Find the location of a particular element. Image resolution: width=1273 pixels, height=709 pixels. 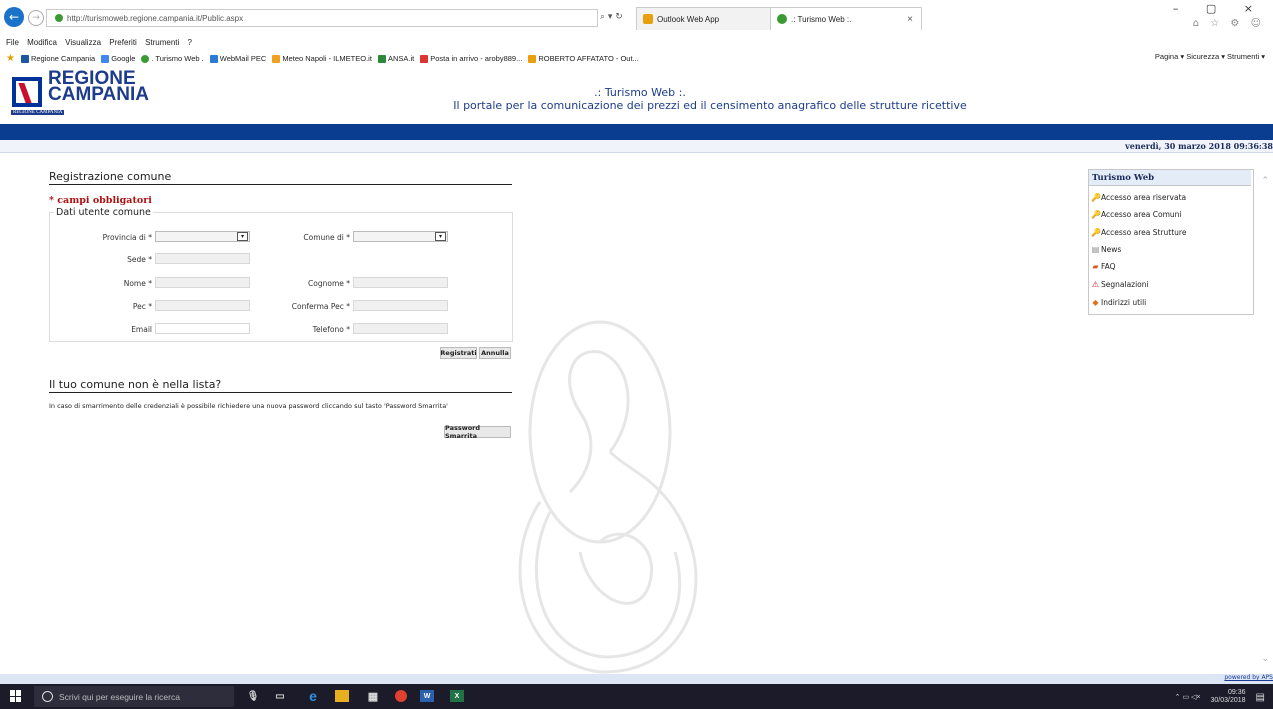

sidebar-item-label: News is located at coordinates (1111, 249).